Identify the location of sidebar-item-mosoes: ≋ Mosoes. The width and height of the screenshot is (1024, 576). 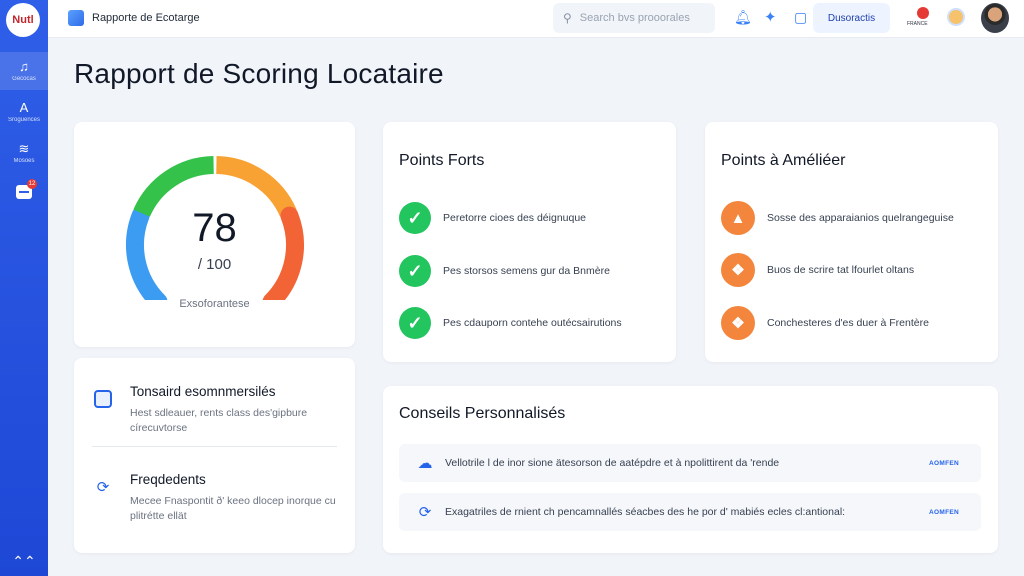
(24, 153).